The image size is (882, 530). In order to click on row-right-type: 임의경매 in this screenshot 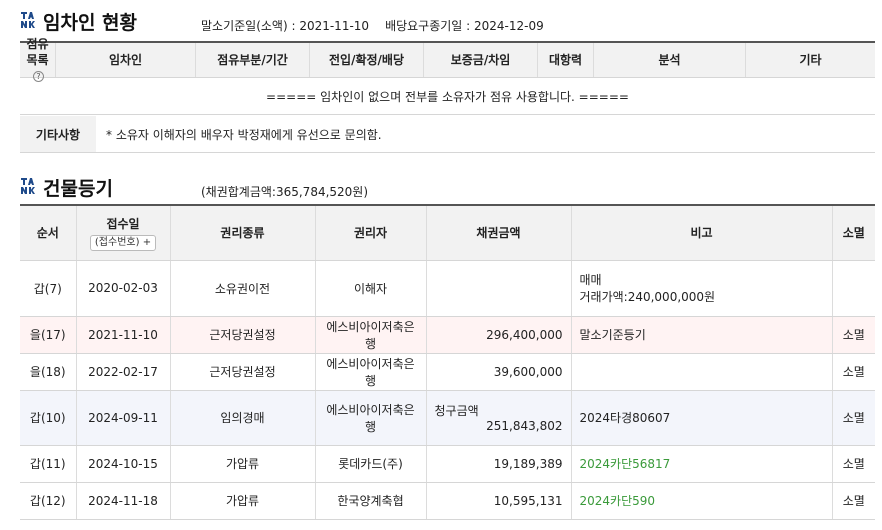, I will do `click(243, 418)`.